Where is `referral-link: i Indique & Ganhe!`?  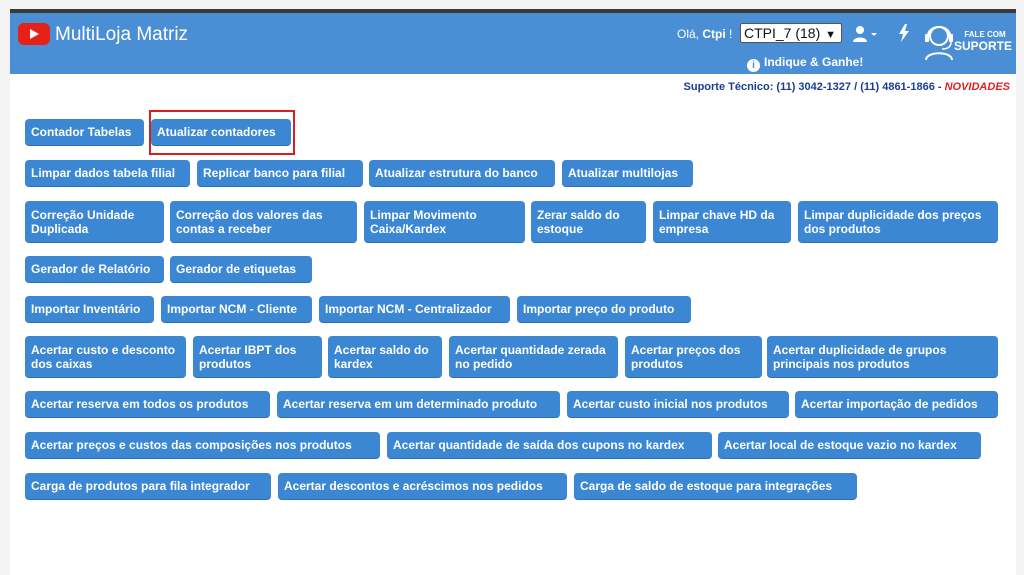
referral-link: i Indique & Ganhe! is located at coordinates (805, 62).